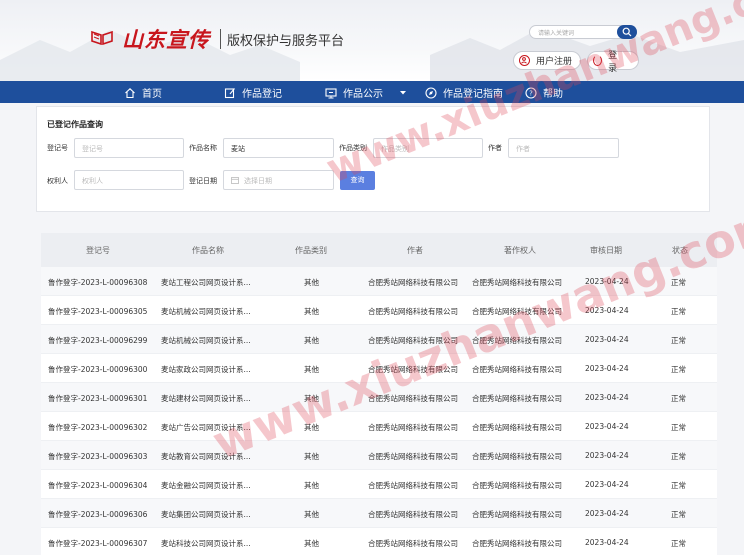 Image resolution: width=744 pixels, height=555 pixels. Describe the element at coordinates (524, 60) in the screenshot. I see `user-icon` at that location.